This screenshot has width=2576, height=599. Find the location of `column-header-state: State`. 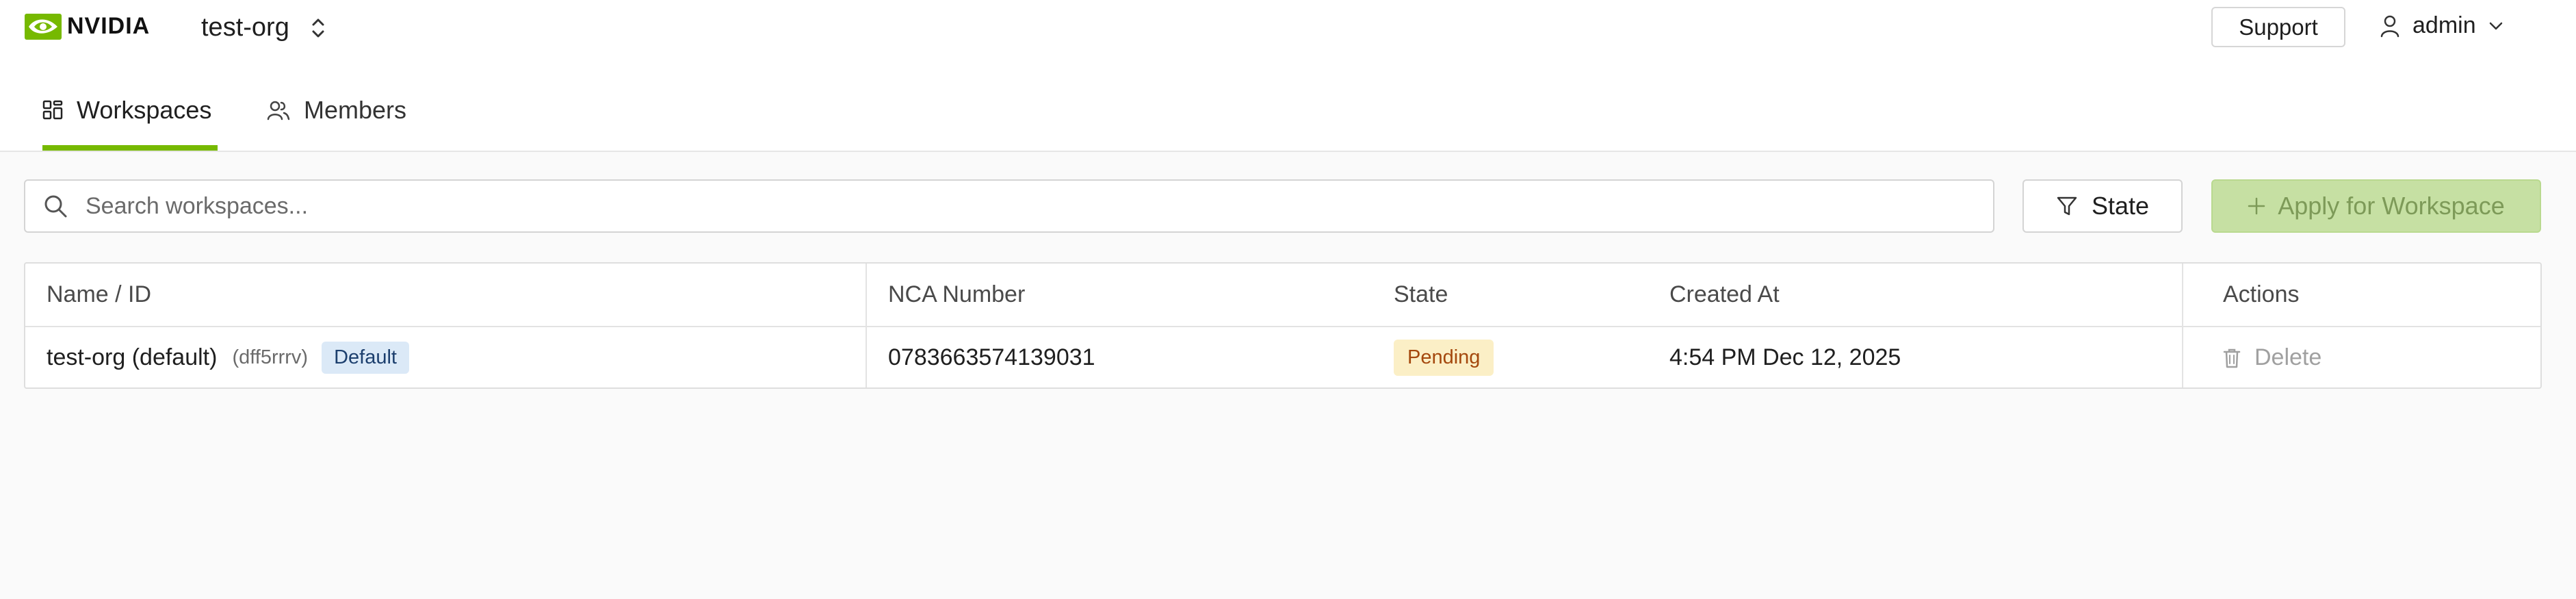

column-header-state: State is located at coordinates (1421, 295).